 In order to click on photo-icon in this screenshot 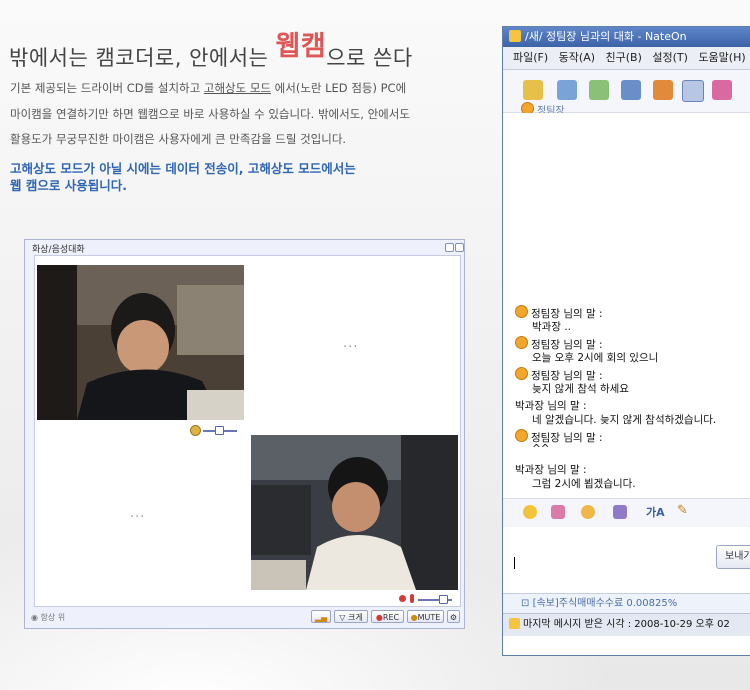, I will do `click(599, 90)`.